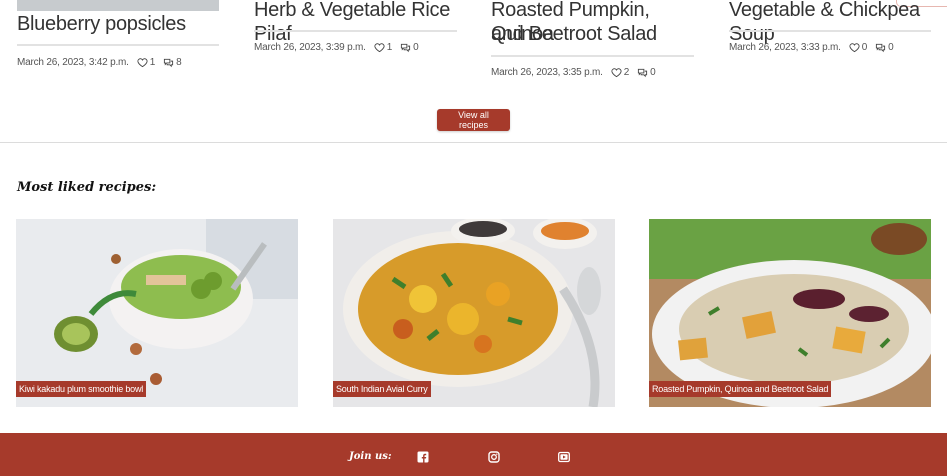  What do you see at coordinates (310, 47) in the screenshot?
I see `recipe-date: March 26, 2023, 3:39 p.m.` at bounding box center [310, 47].